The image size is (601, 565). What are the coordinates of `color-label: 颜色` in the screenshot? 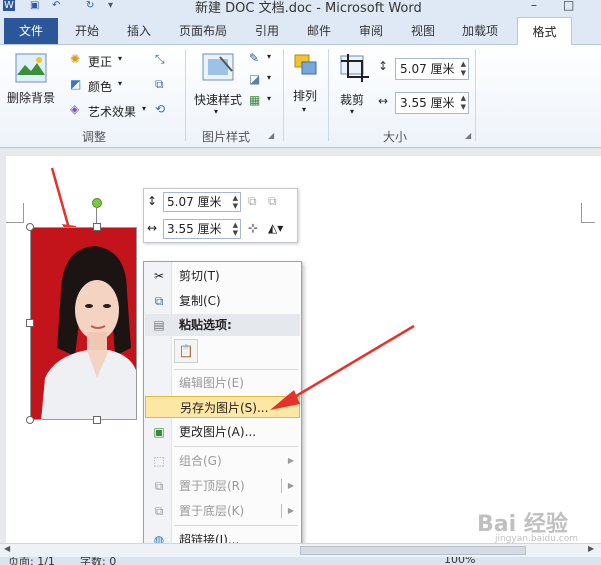 It's located at (100, 87).